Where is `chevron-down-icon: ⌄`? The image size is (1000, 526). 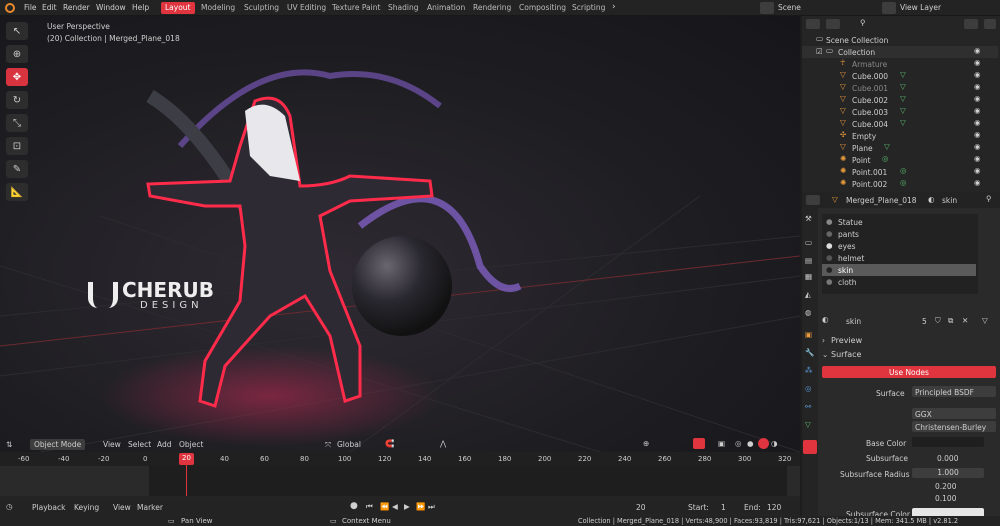
chevron-down-icon: ⌄ is located at coordinates (825, 354).